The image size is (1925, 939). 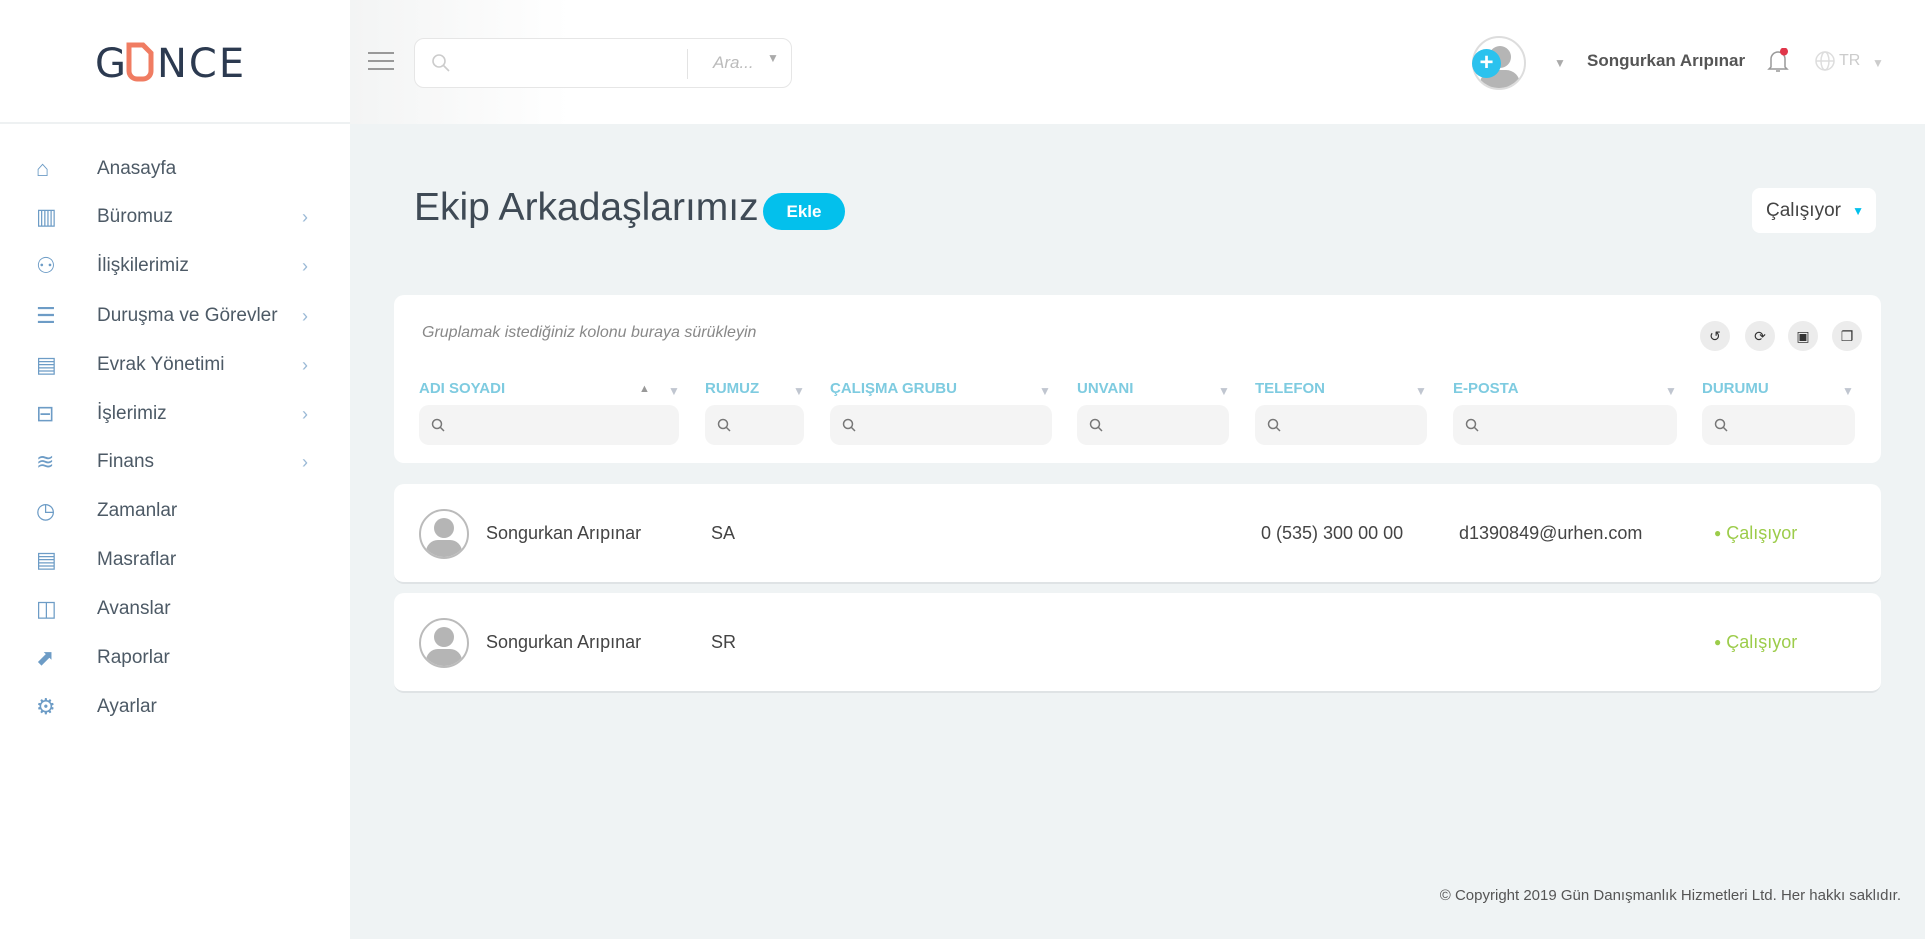 I want to click on sidebar-item-5: ⊟ İşlerimiz ›, so click(x=175, y=414).